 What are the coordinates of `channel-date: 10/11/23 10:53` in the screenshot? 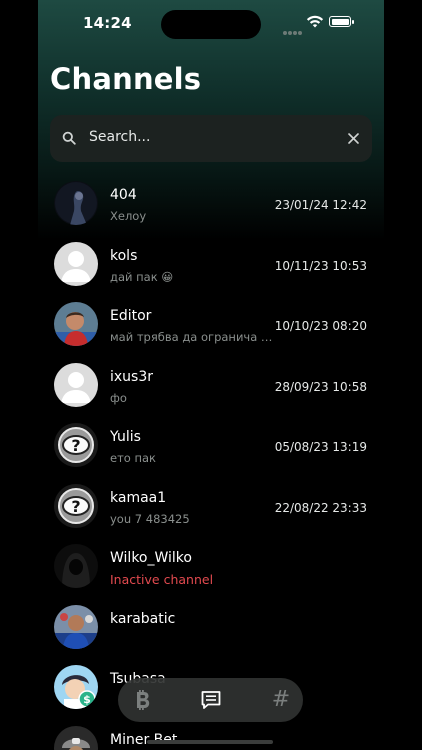 It's located at (320, 265).